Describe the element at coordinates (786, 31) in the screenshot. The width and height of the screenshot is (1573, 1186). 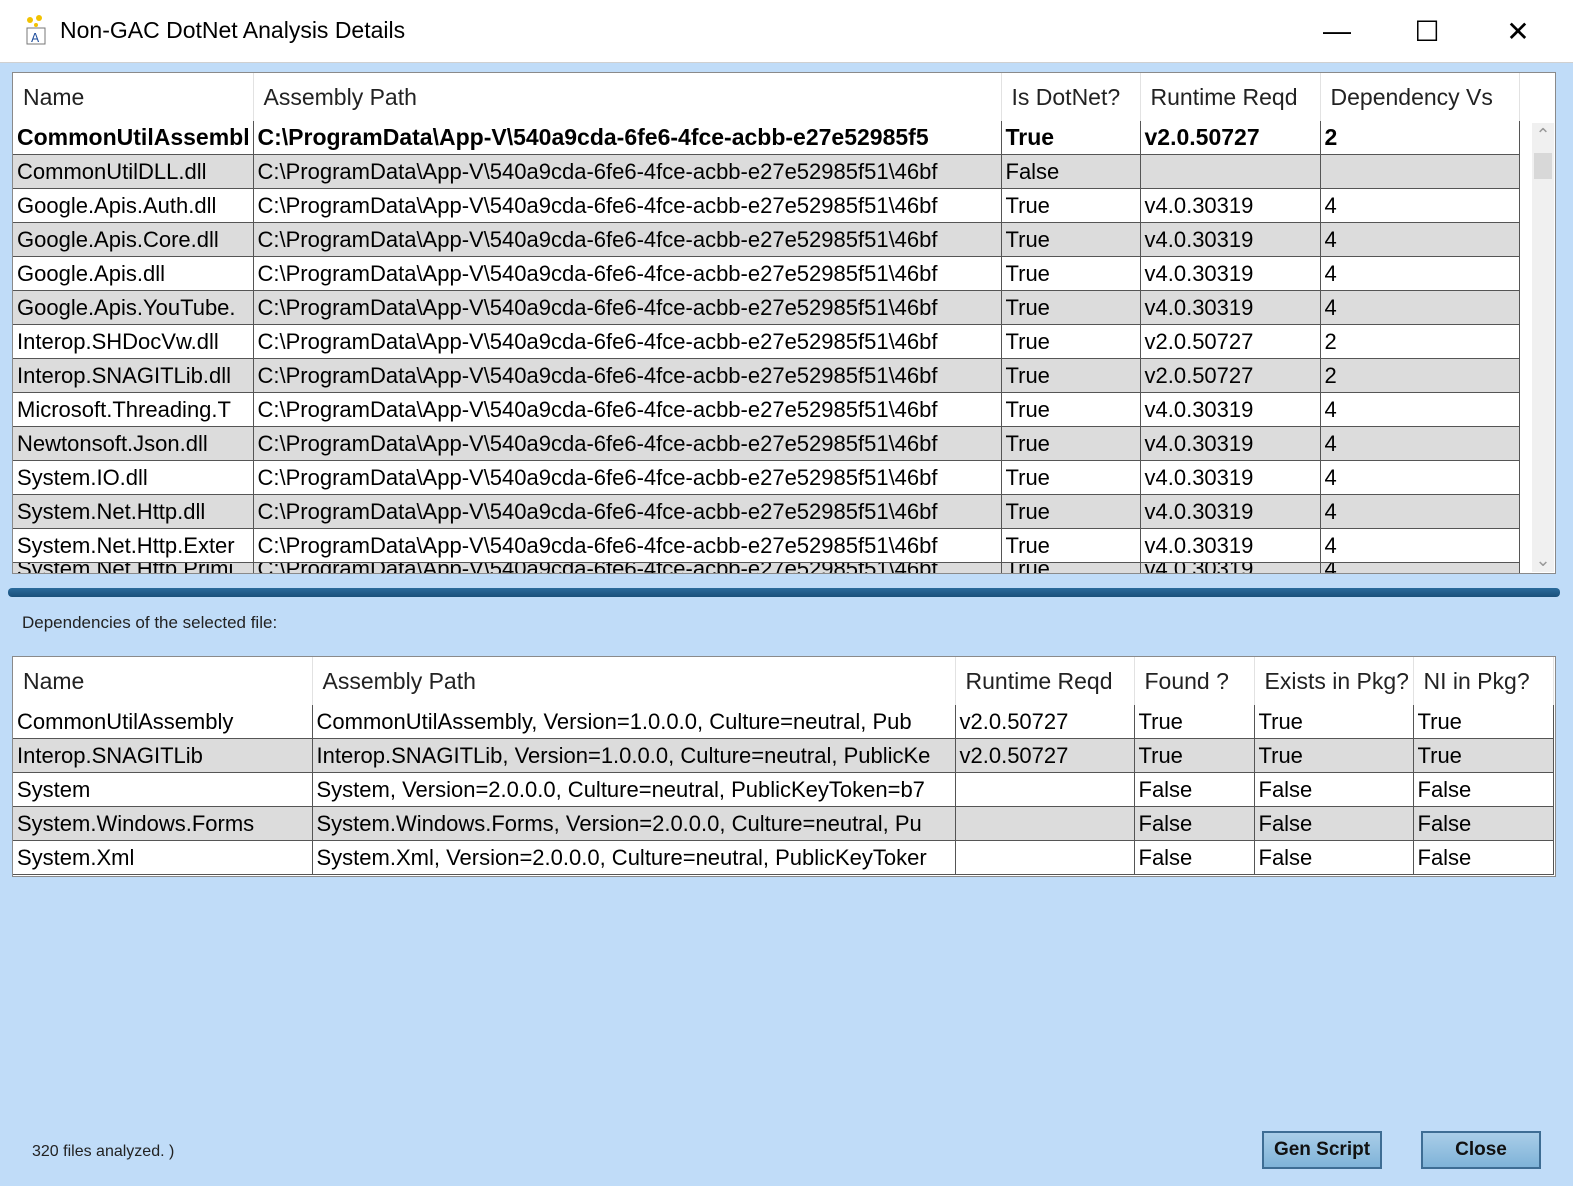
I see `title-bar: A Non-GAC DotNet Analysis Details — ☐ ✕` at that location.